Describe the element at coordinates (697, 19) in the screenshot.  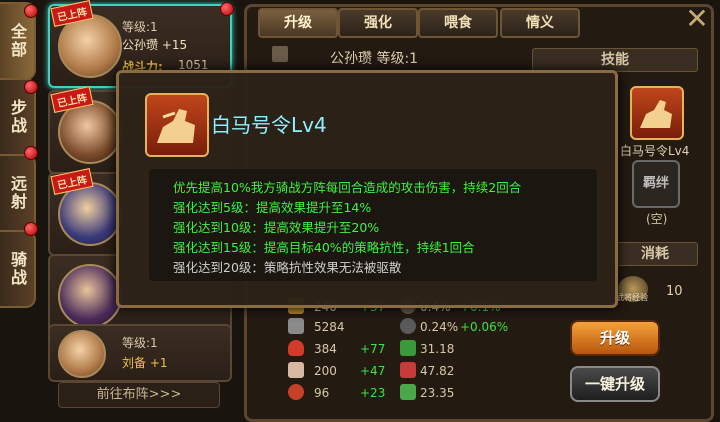
I see `close-icon: ✕` at that location.